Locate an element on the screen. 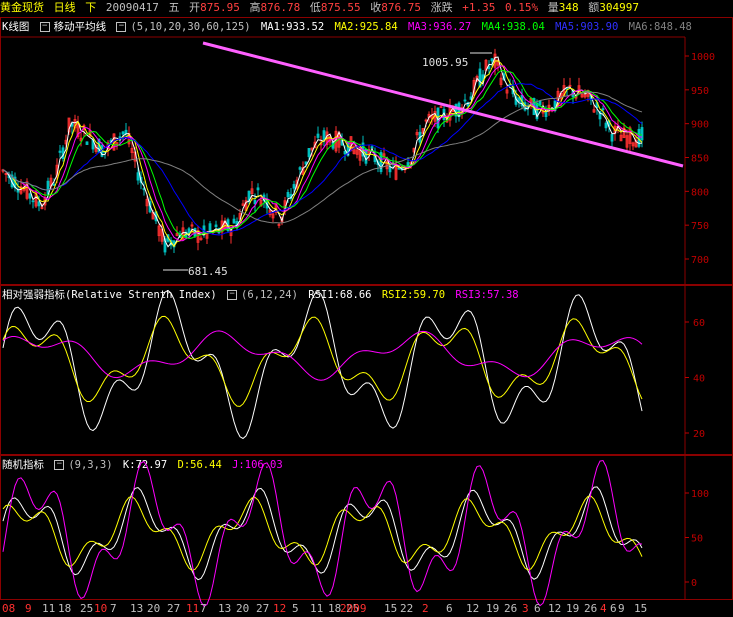  x-axis-label: 08 is located at coordinates (8, 608).